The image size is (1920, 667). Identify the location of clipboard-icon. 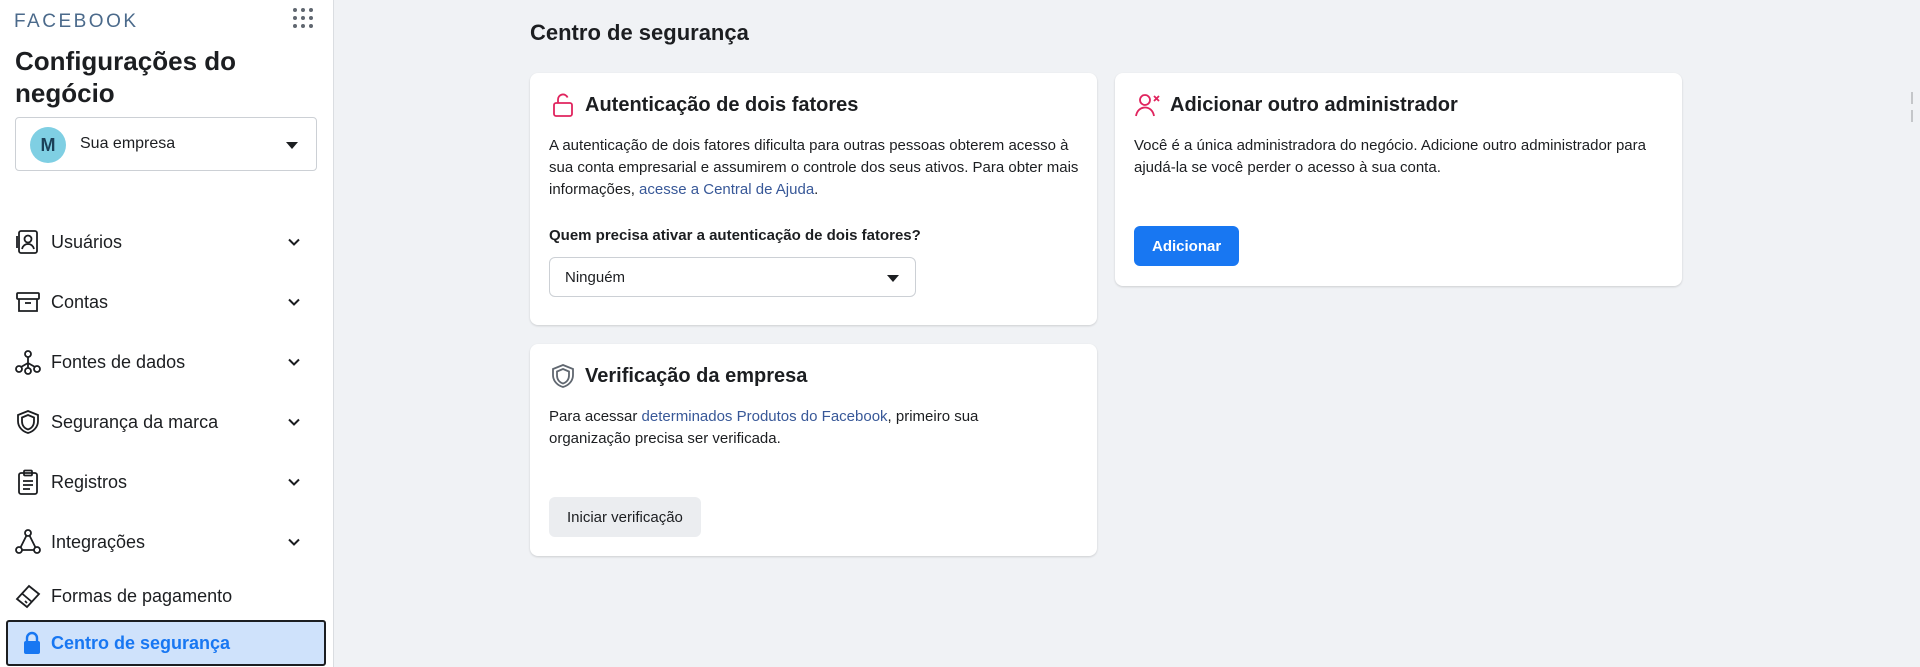
(28, 482).